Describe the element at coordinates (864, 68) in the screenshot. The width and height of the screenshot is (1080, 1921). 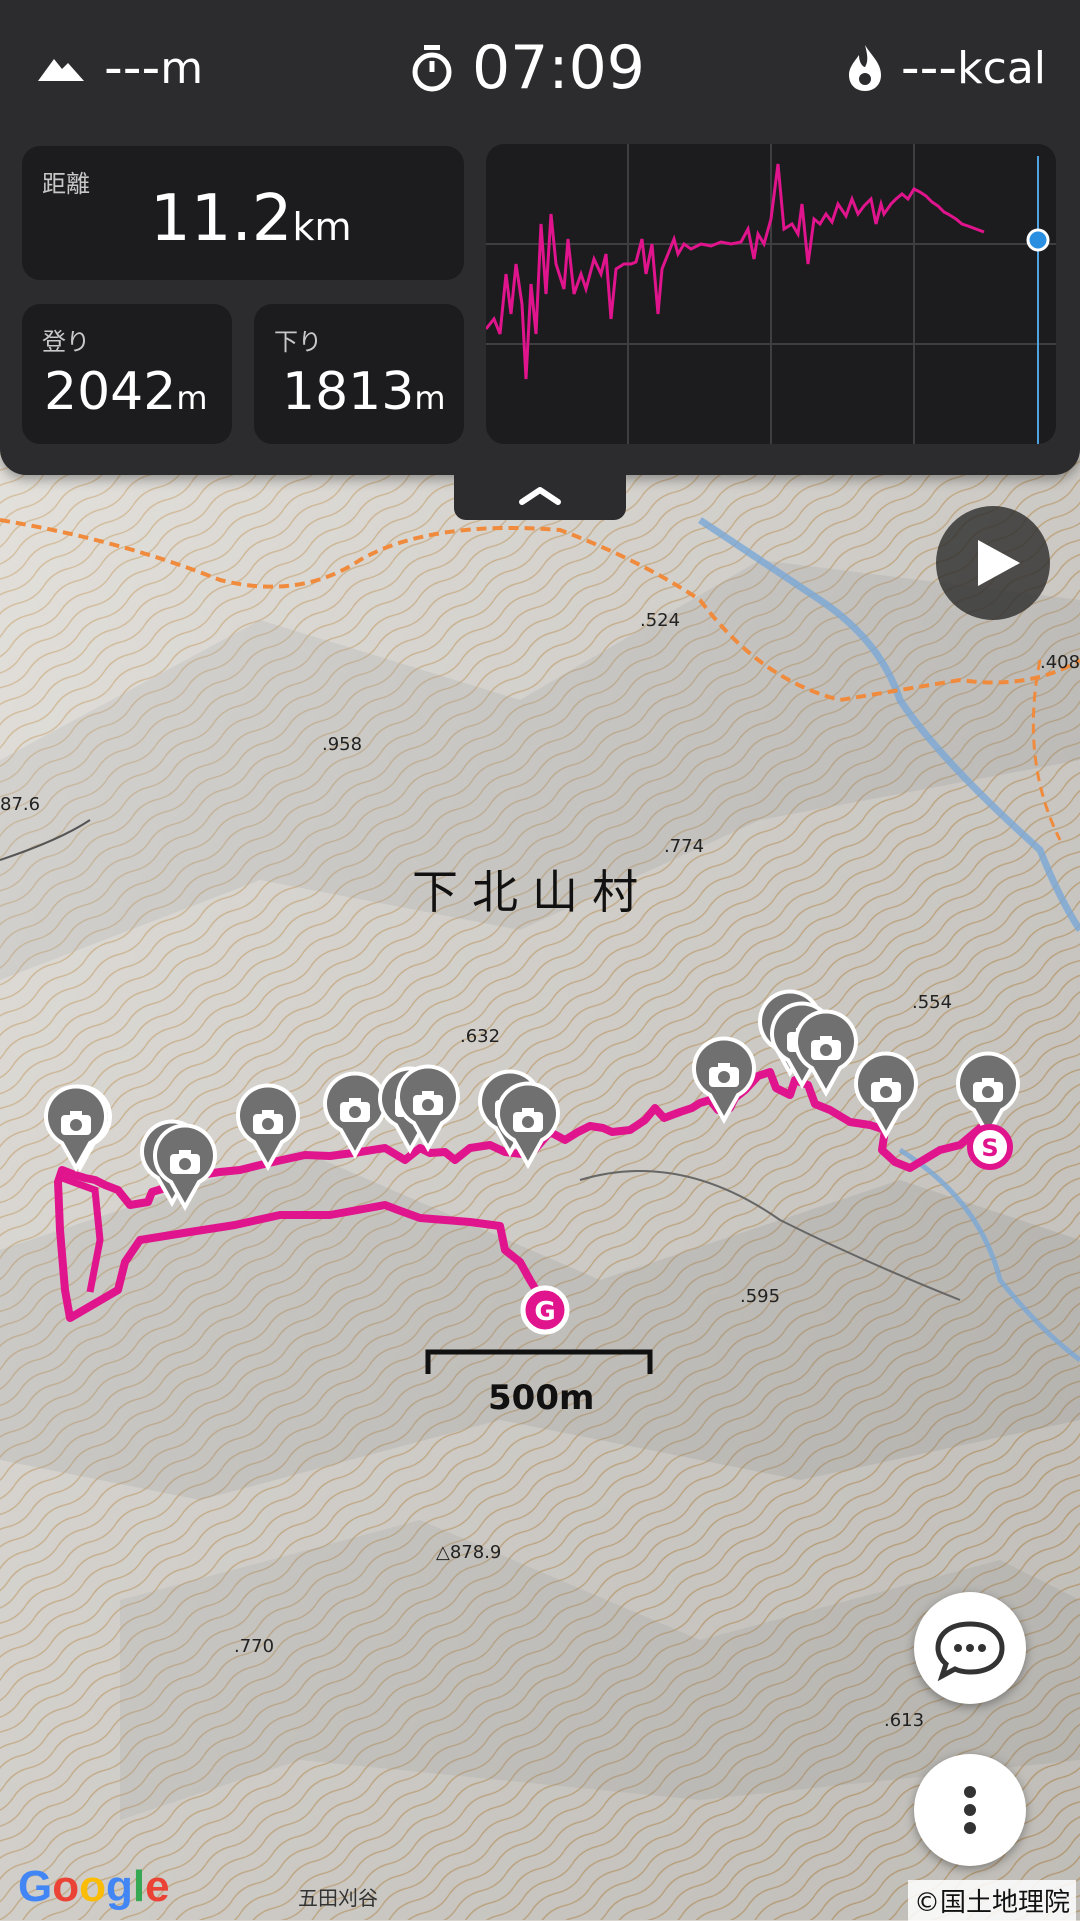
I see `flame-icon` at that location.